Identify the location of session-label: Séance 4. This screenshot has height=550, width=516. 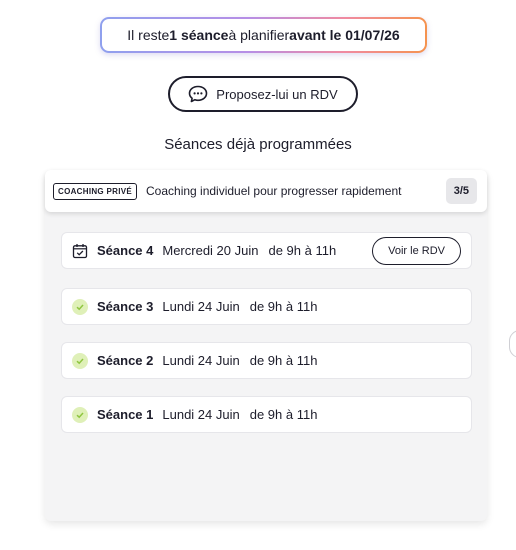
(125, 250).